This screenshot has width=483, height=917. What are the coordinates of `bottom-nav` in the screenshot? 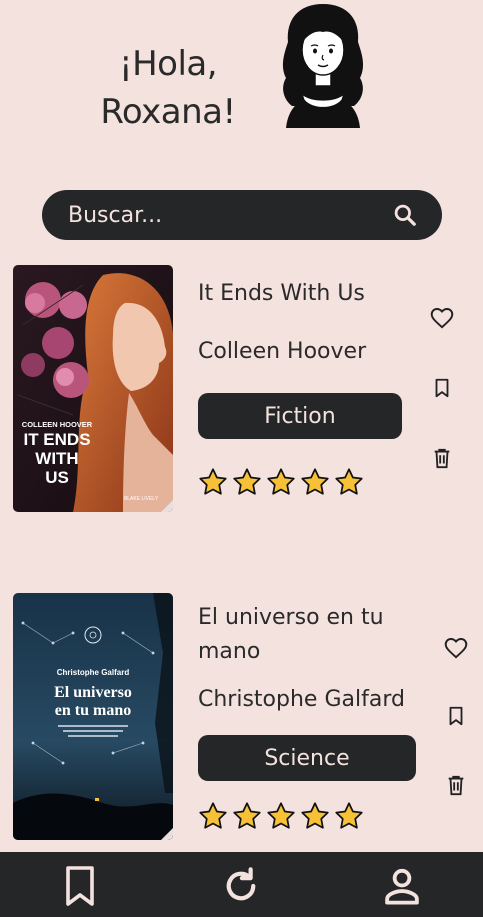 It's located at (241, 884).